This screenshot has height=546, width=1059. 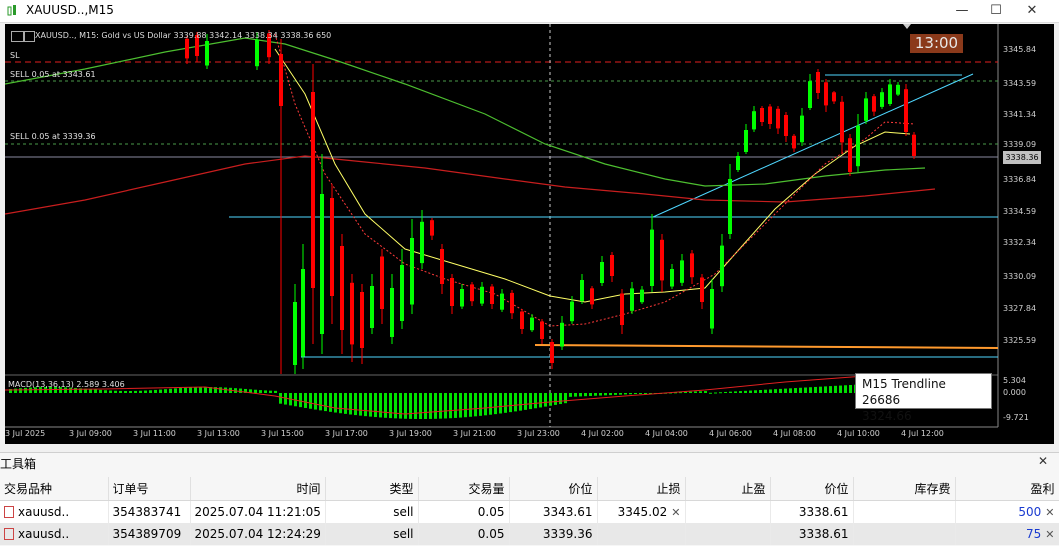 I want to click on table-header-row: 交易品种 订单号 时间 类型 交易量 价位 止损 止盈 价位 库存费 盈利, so click(x=529, y=489).